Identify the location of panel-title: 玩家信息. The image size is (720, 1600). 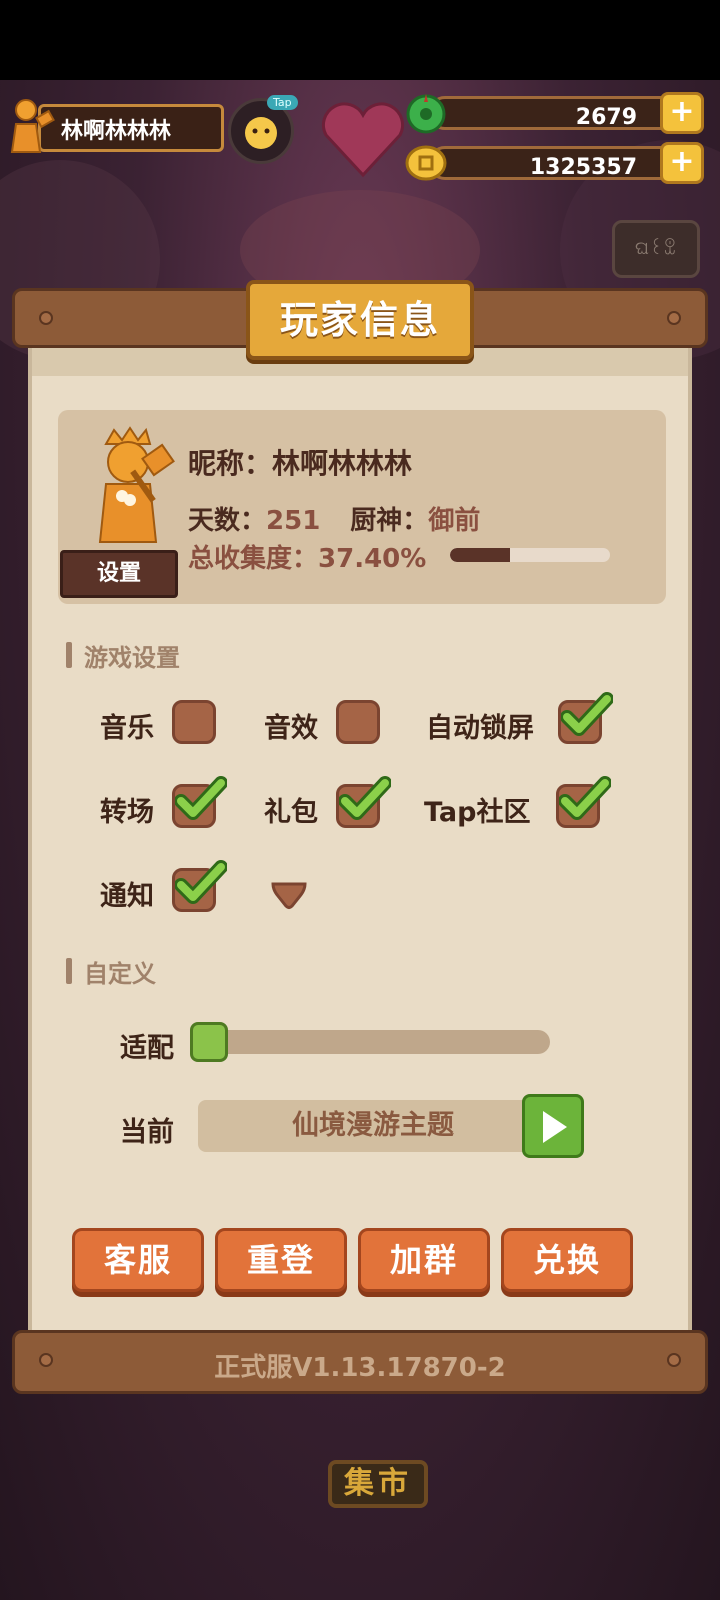
(359, 320).